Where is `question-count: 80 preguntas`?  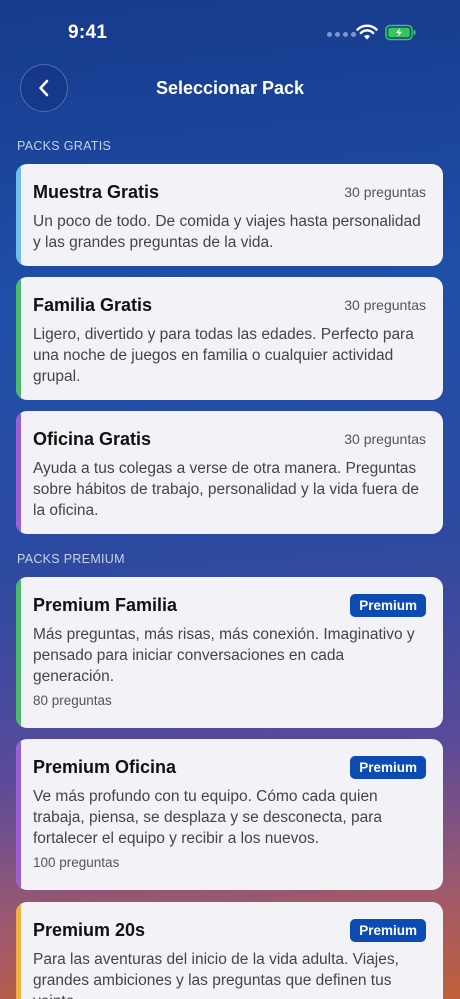
question-count: 80 preguntas is located at coordinates (72, 700).